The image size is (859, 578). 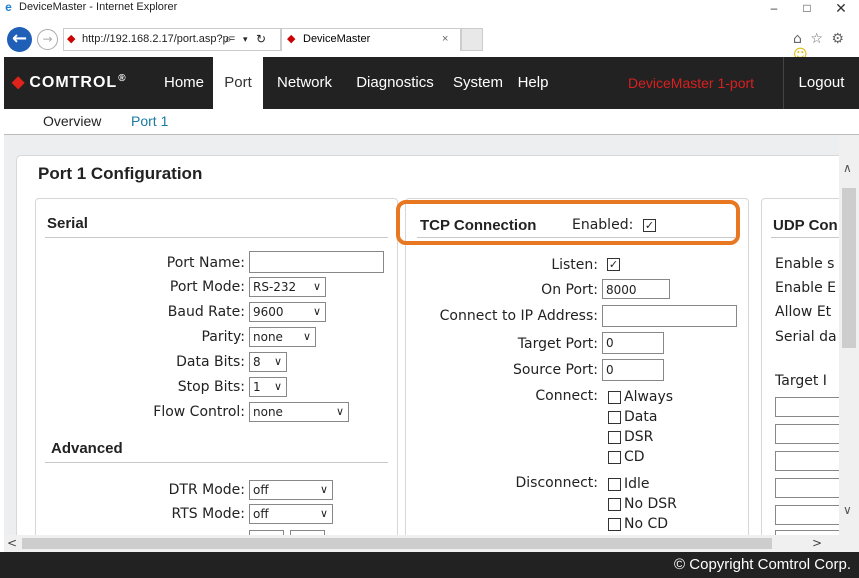 What do you see at coordinates (841, 8) in the screenshot?
I see `close-button: ✕` at bounding box center [841, 8].